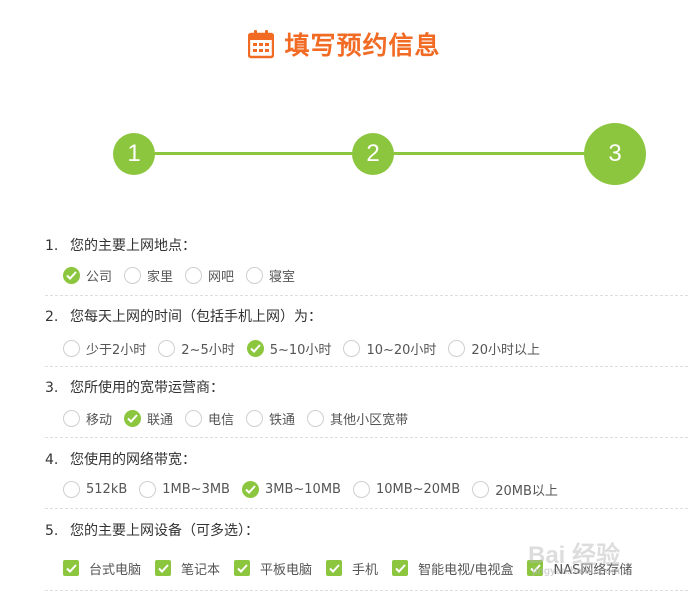 This screenshot has width=689, height=602. Describe the element at coordinates (366, 260) in the screenshot. I see `question-1: 1. 您的主要上网地点： 公司 家里 网吧 寝室` at that location.